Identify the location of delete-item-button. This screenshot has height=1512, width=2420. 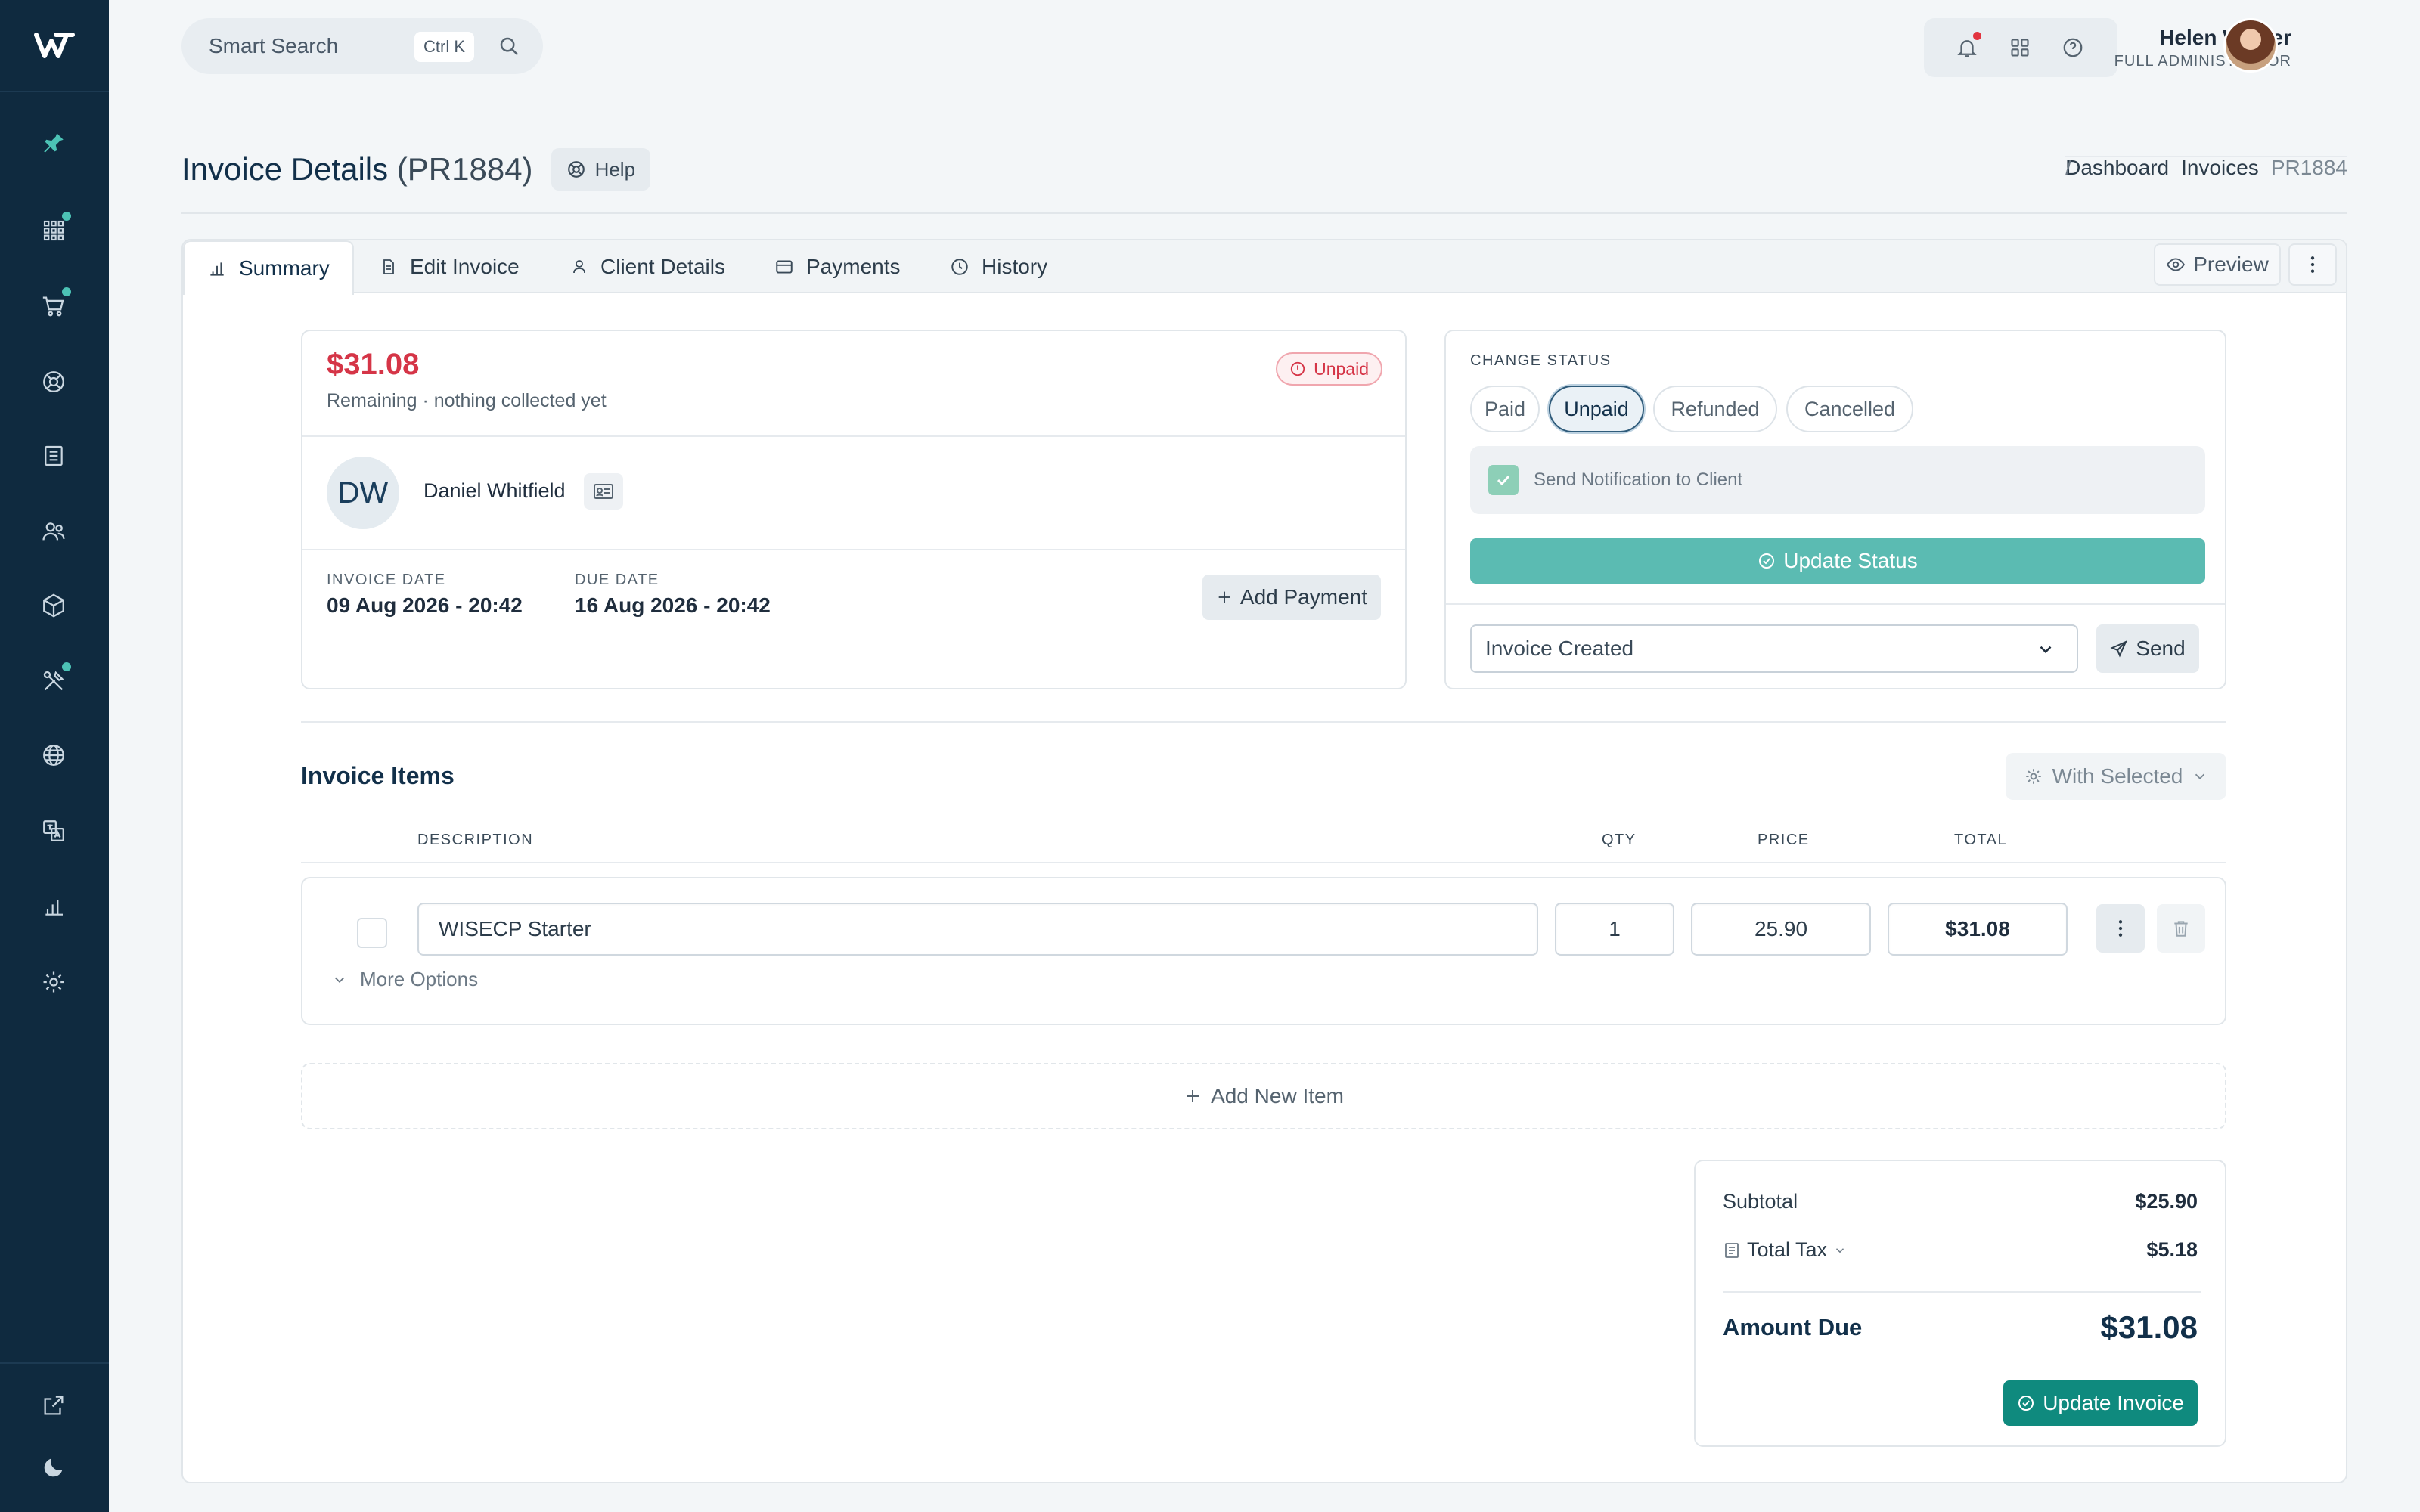
(2181, 928).